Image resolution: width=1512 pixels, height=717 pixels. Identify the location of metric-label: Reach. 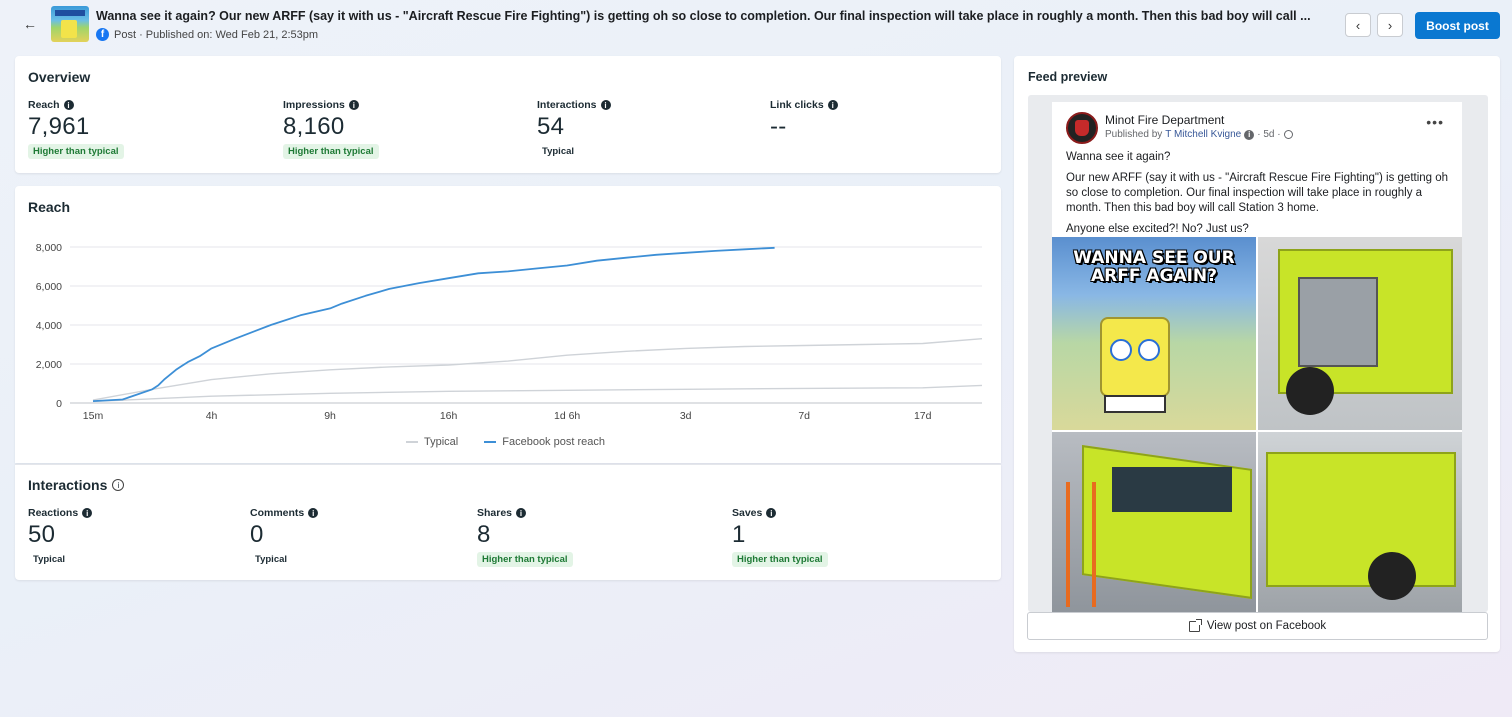
(44, 105).